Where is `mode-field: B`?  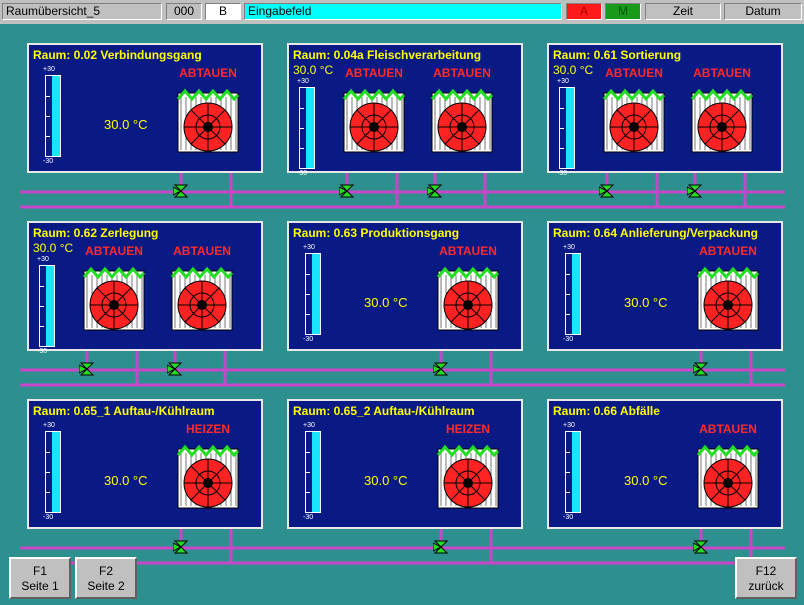
mode-field: B is located at coordinates (223, 11).